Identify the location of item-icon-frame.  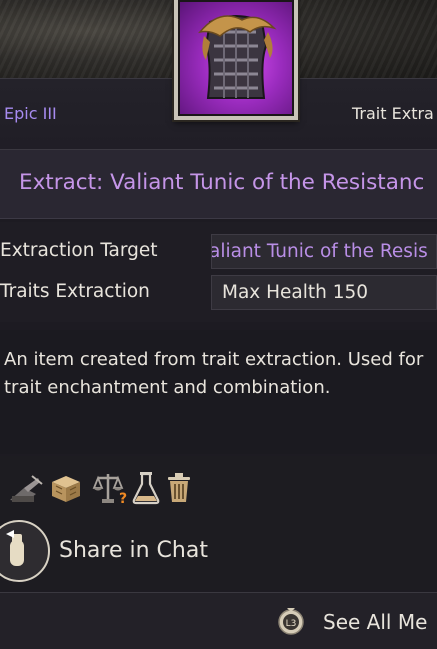
(236, 60).